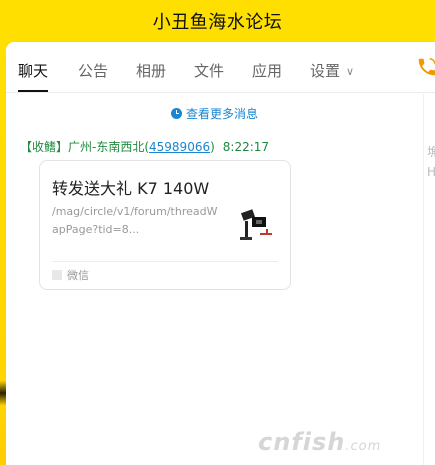 Image resolution: width=435 pixels, height=465 pixels. I want to click on card-source: 微信, so click(70, 275).